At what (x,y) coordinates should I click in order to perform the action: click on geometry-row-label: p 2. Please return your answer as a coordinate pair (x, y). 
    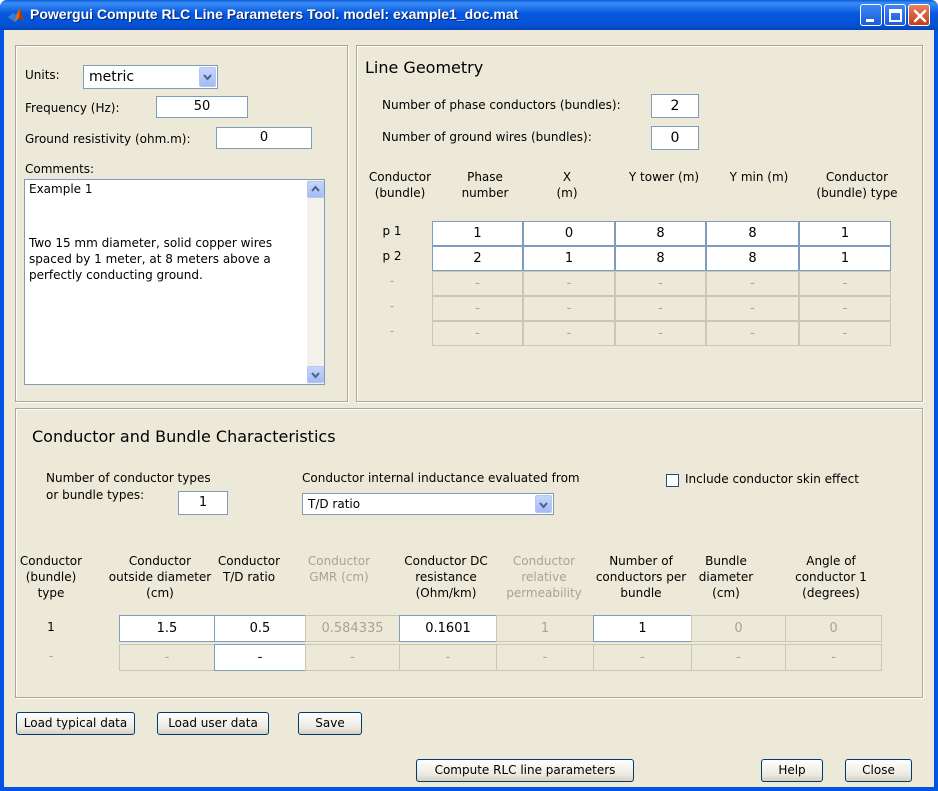
    Looking at the image, I should click on (392, 256).